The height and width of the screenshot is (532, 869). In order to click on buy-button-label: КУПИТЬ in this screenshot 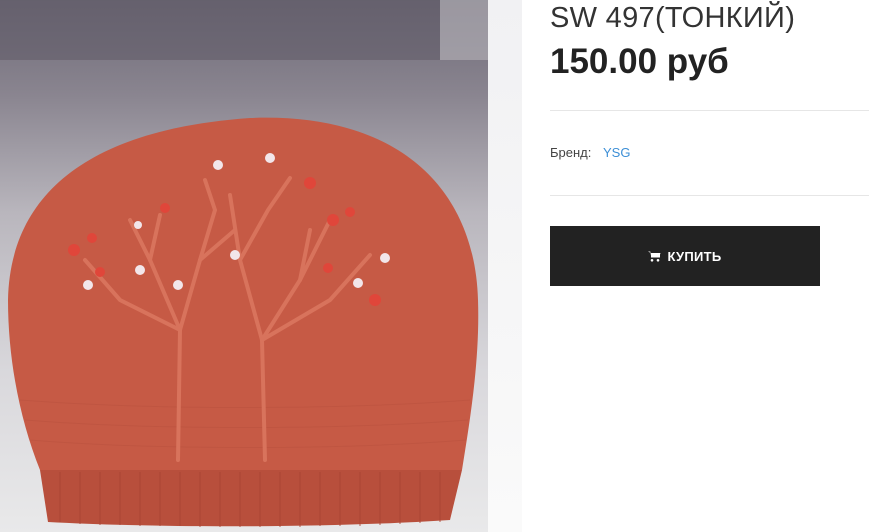, I will do `click(694, 256)`.